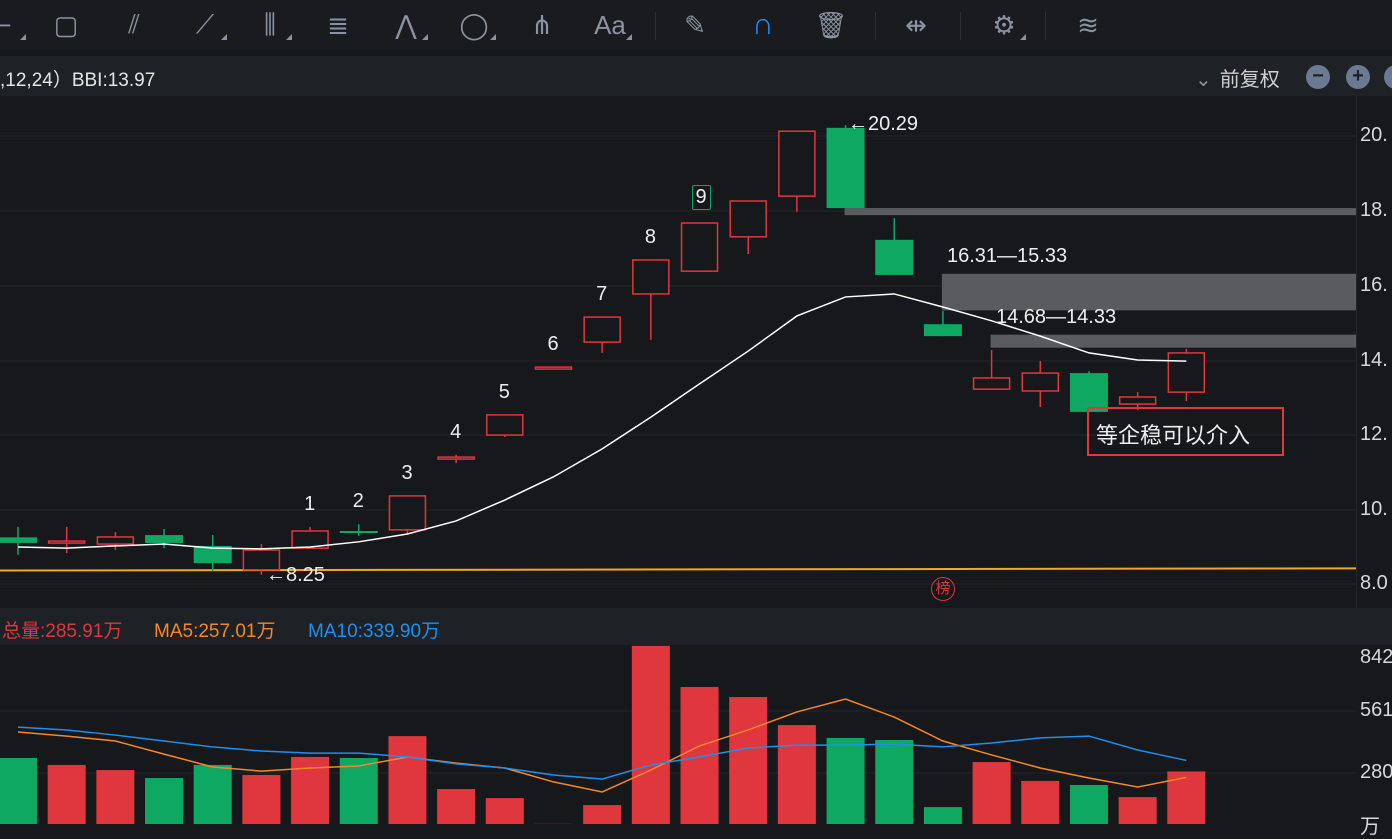 Image resolution: width=1392 pixels, height=839 pixels. What do you see at coordinates (1374, 210) in the screenshot?
I see `price-tick: 18.` at bounding box center [1374, 210].